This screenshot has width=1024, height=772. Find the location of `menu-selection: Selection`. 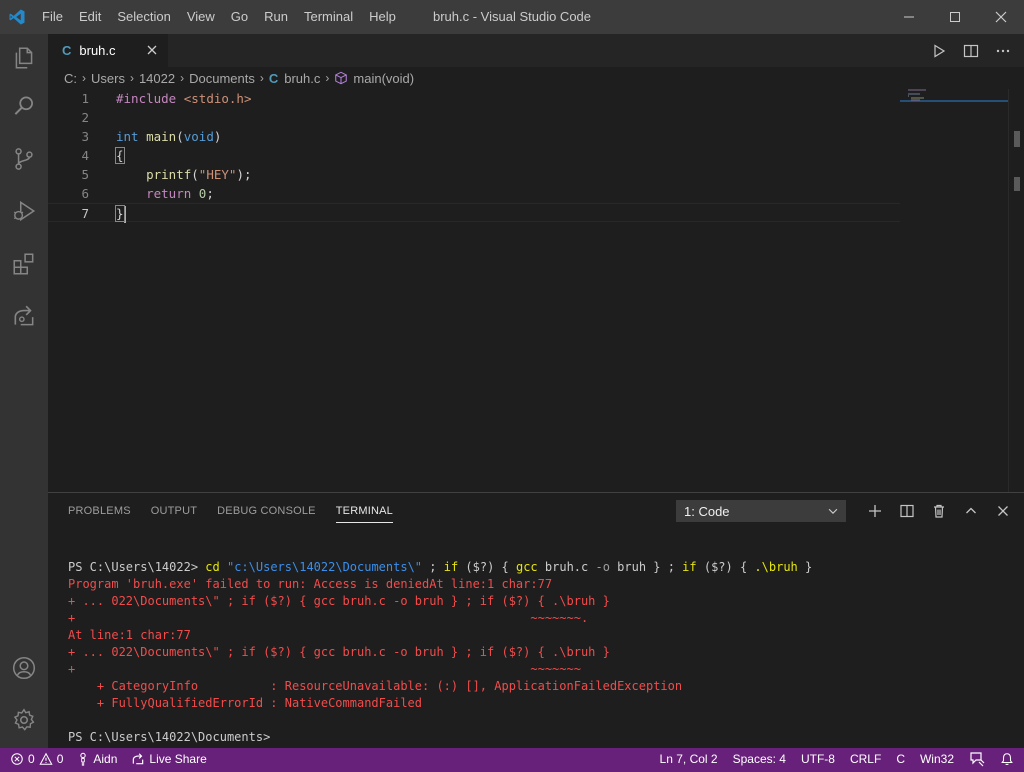

menu-selection: Selection is located at coordinates (143, 17).